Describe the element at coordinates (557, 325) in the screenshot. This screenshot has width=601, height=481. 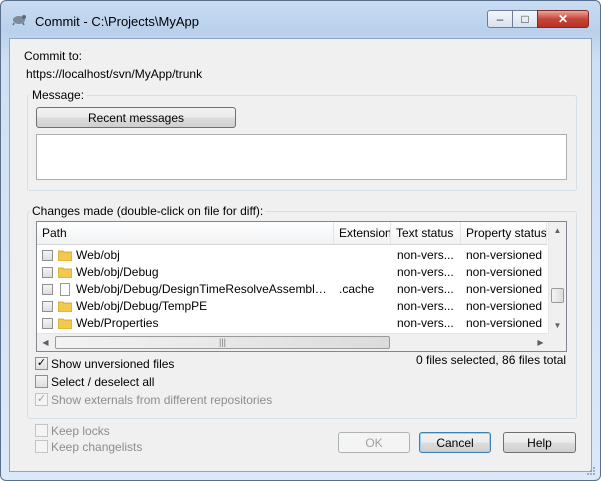
I see `scroll-down-icon: ▼` at that location.